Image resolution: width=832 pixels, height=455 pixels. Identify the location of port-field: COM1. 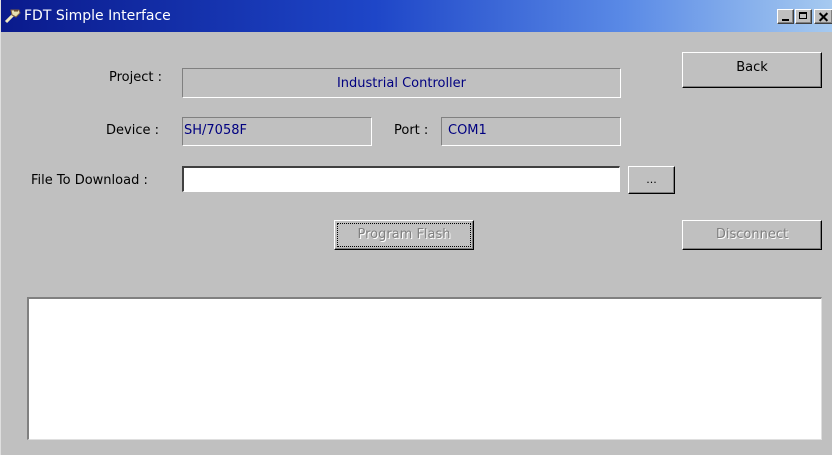
(531, 131).